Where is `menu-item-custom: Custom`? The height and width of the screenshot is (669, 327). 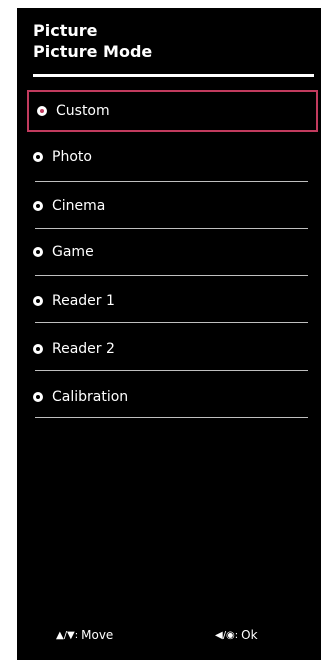 menu-item-custom: Custom is located at coordinates (172, 111).